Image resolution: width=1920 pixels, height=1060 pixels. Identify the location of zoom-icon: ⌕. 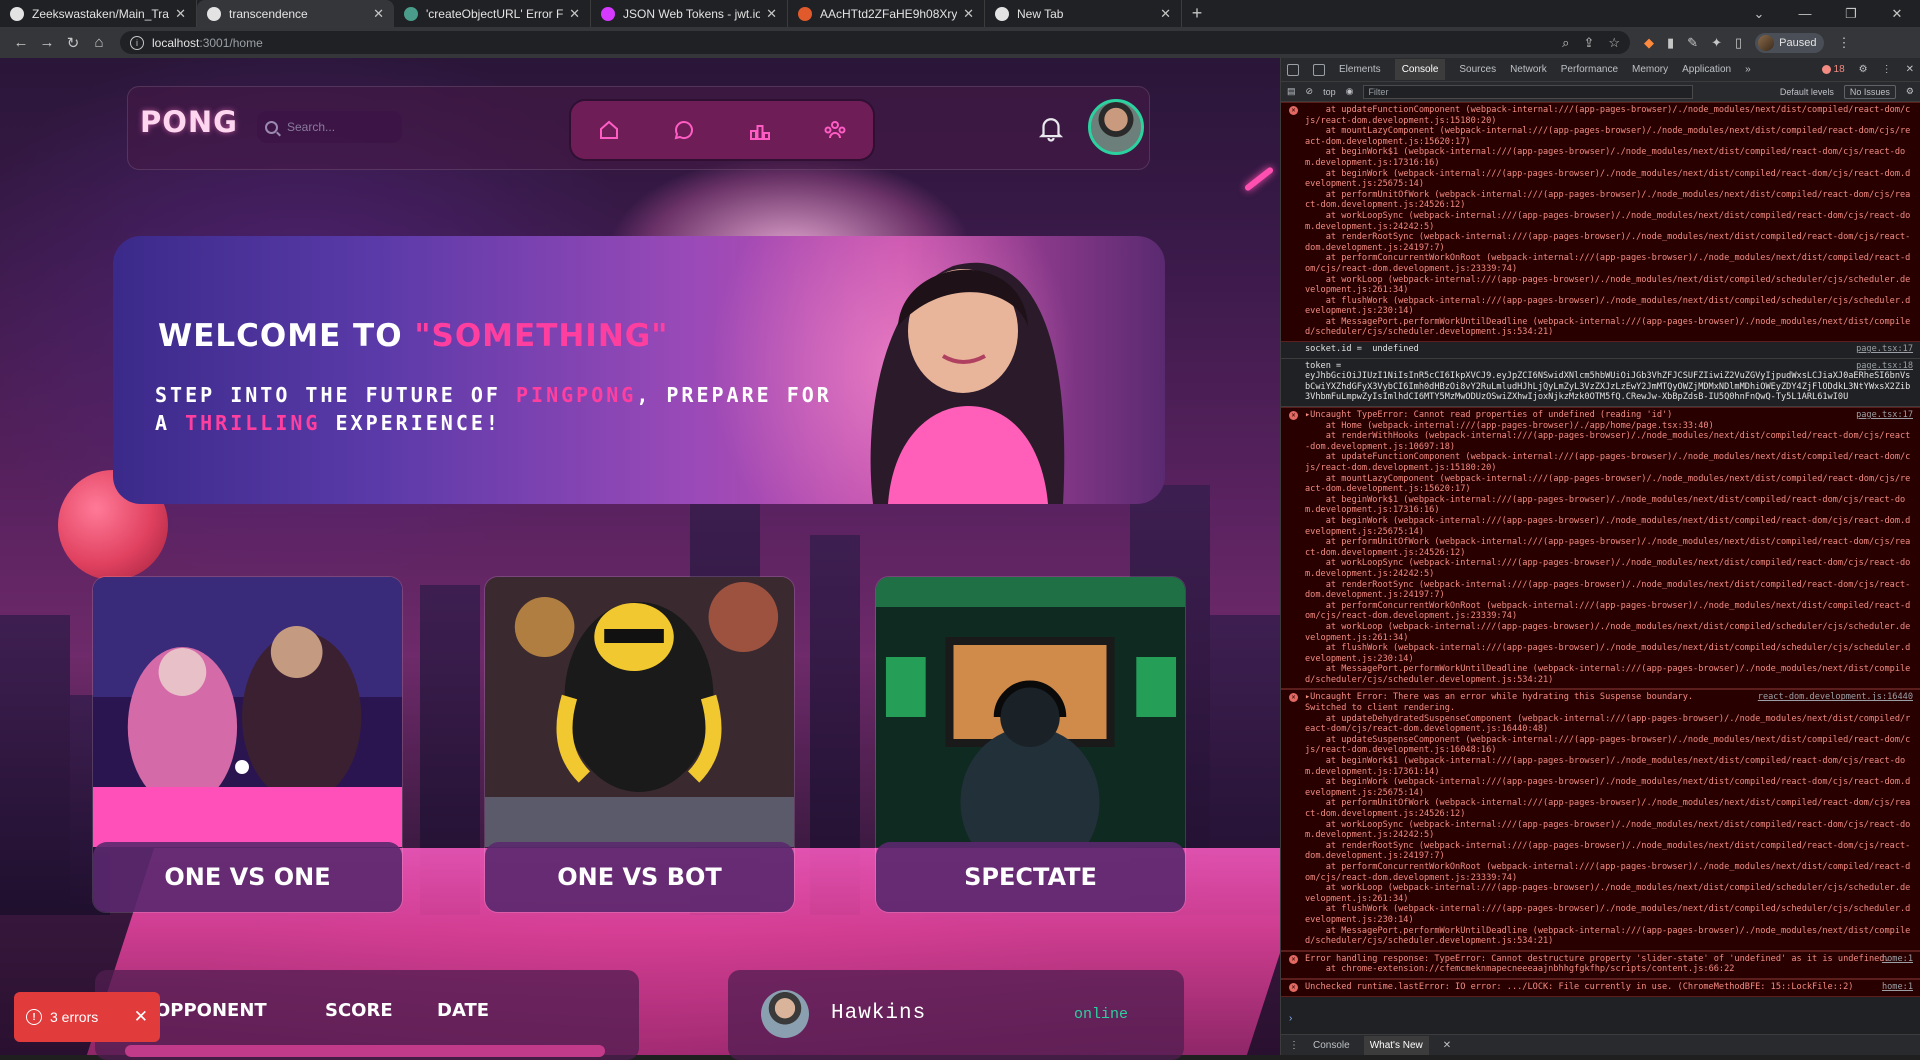
(1565, 43).